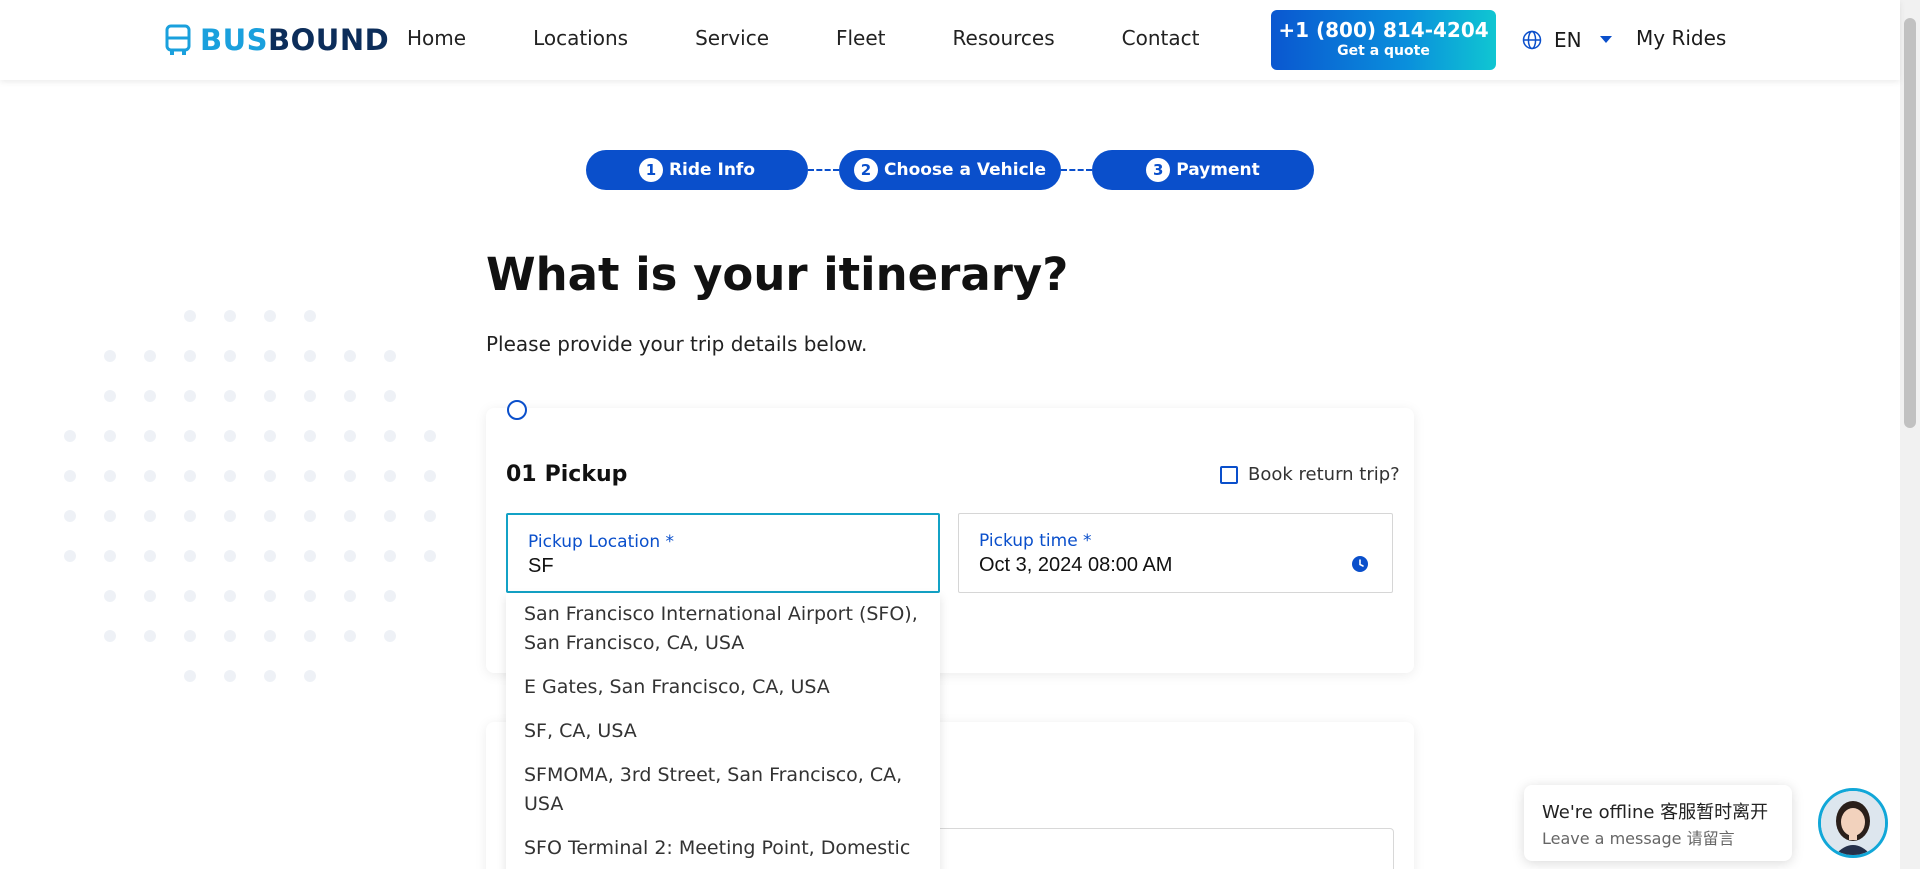 Image resolution: width=1920 pixels, height=869 pixels. I want to click on nav-service: Service, so click(732, 38).